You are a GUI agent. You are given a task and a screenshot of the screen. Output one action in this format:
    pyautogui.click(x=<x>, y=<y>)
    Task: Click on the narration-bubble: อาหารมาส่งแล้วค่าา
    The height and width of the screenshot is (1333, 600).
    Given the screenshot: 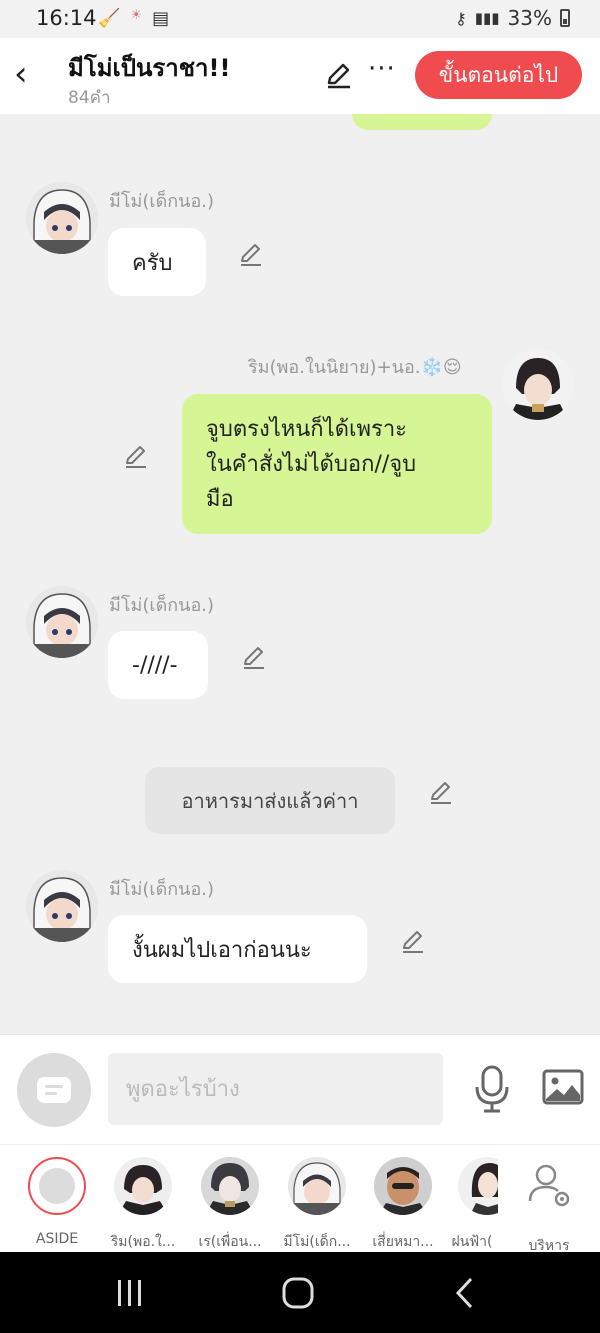 What is the action you would take?
    pyautogui.click(x=270, y=800)
    